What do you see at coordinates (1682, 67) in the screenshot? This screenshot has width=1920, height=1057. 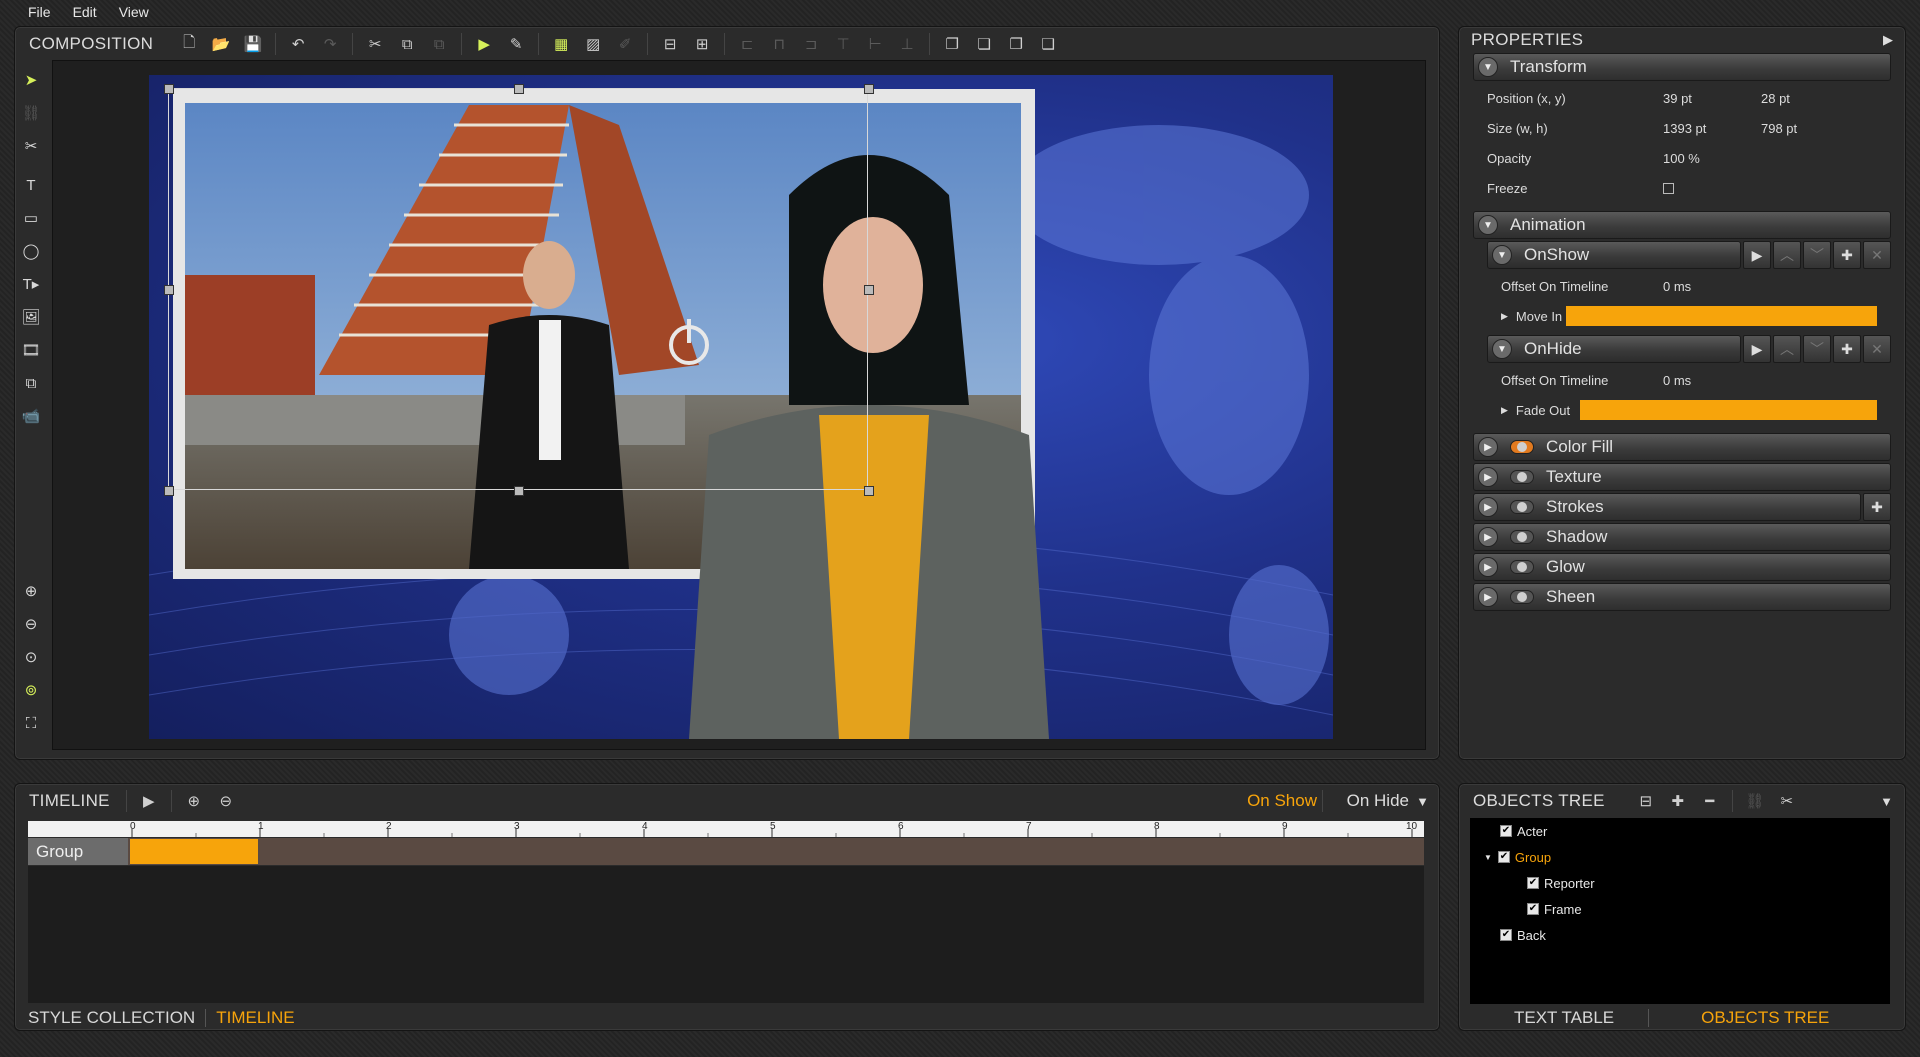 I see `transform-section: ▼ Transform` at bounding box center [1682, 67].